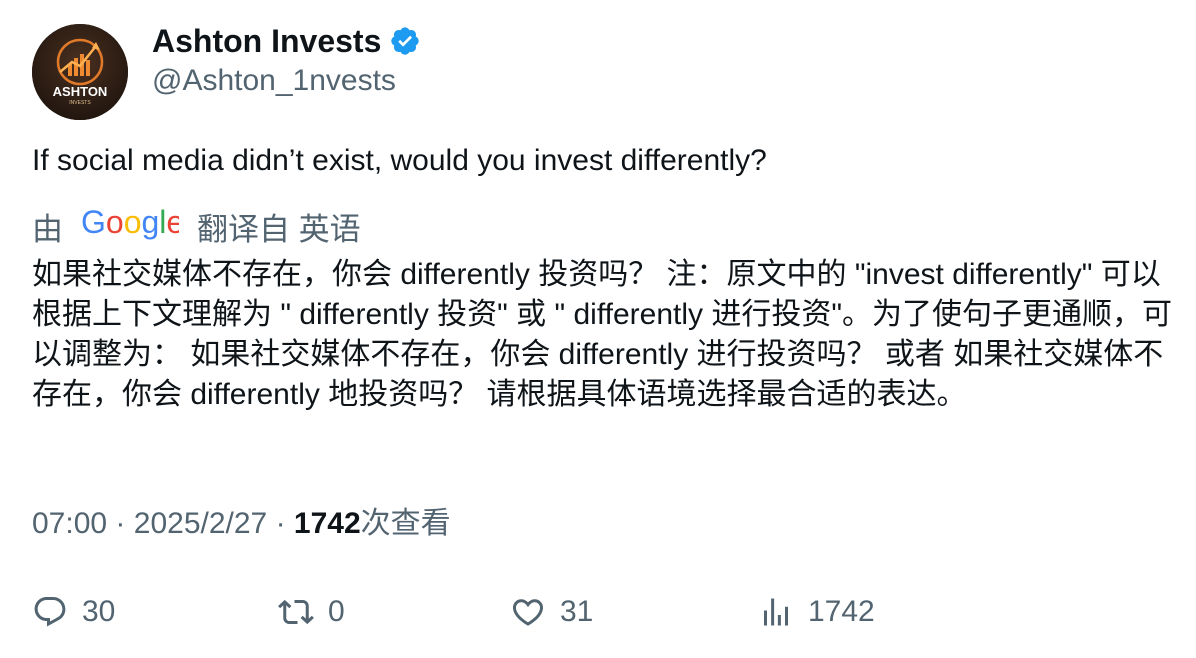 This screenshot has height=658, width=1196. What do you see at coordinates (296, 612) in the screenshot?
I see `retweet-icon` at bounding box center [296, 612].